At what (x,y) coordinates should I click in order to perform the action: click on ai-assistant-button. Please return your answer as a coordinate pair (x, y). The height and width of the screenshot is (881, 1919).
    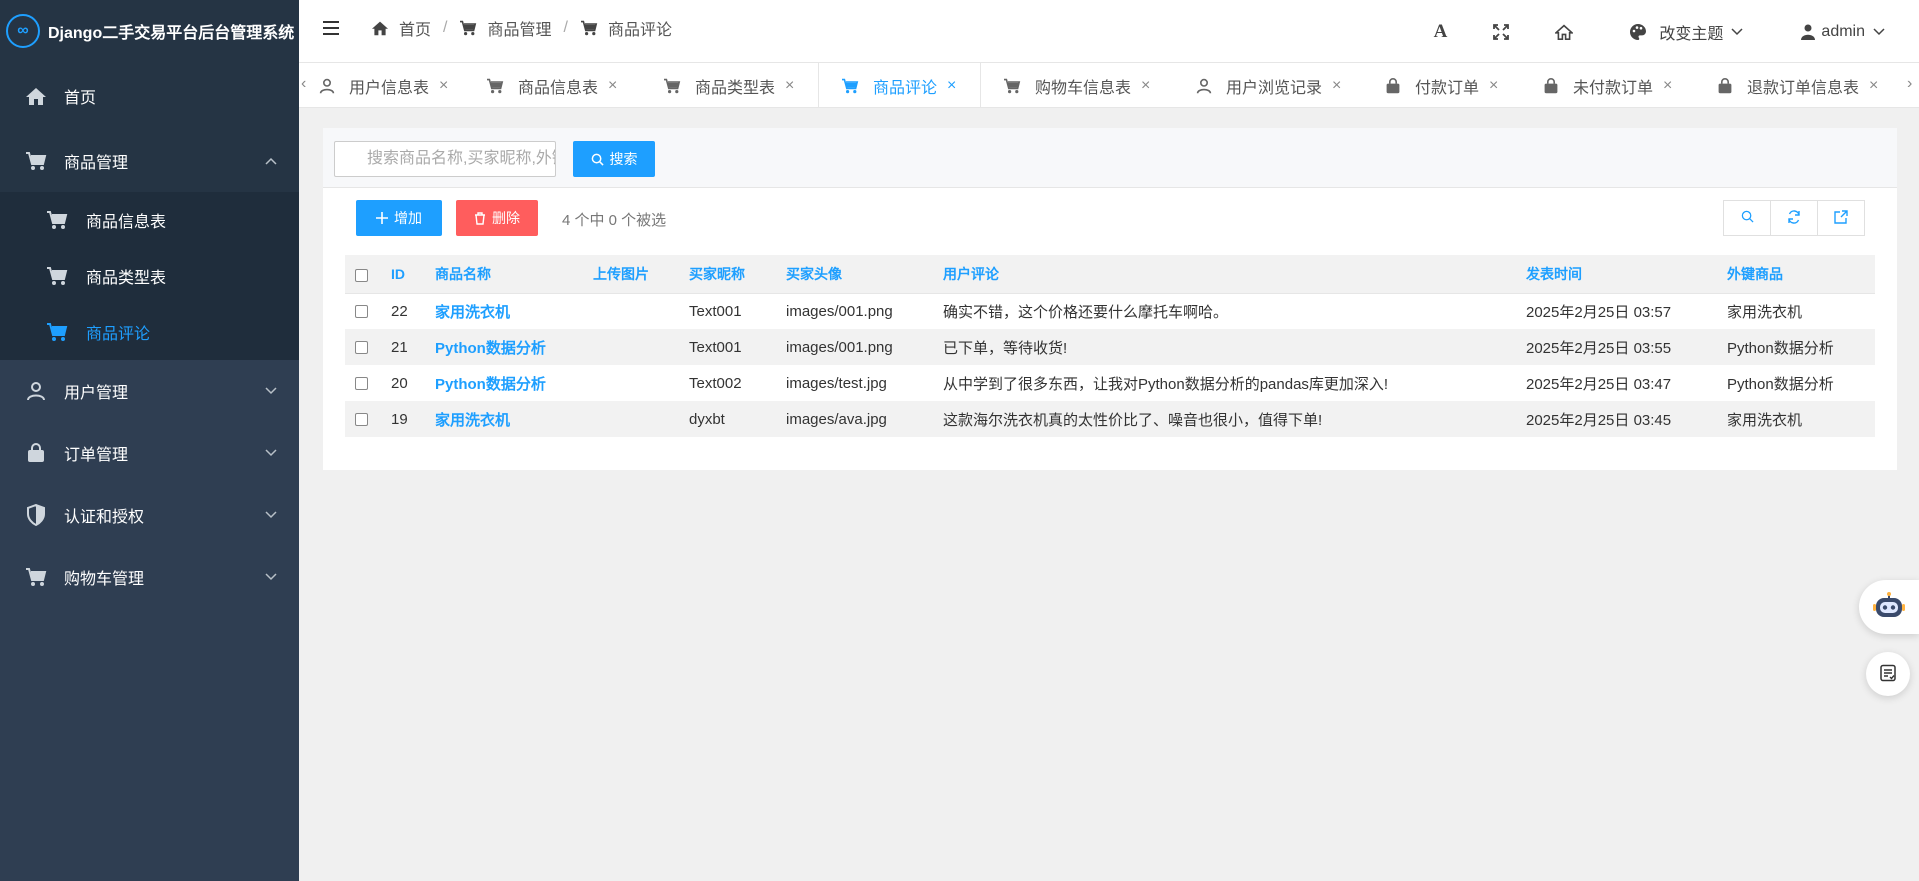
    Looking at the image, I should click on (1889, 607).